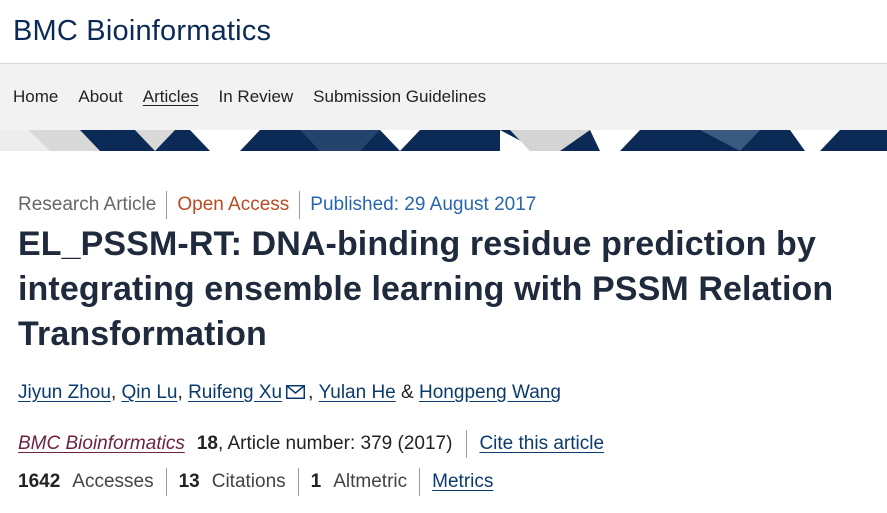 Image resolution: width=887 pixels, height=513 pixels. I want to click on nav-articles: Articles, so click(171, 97).